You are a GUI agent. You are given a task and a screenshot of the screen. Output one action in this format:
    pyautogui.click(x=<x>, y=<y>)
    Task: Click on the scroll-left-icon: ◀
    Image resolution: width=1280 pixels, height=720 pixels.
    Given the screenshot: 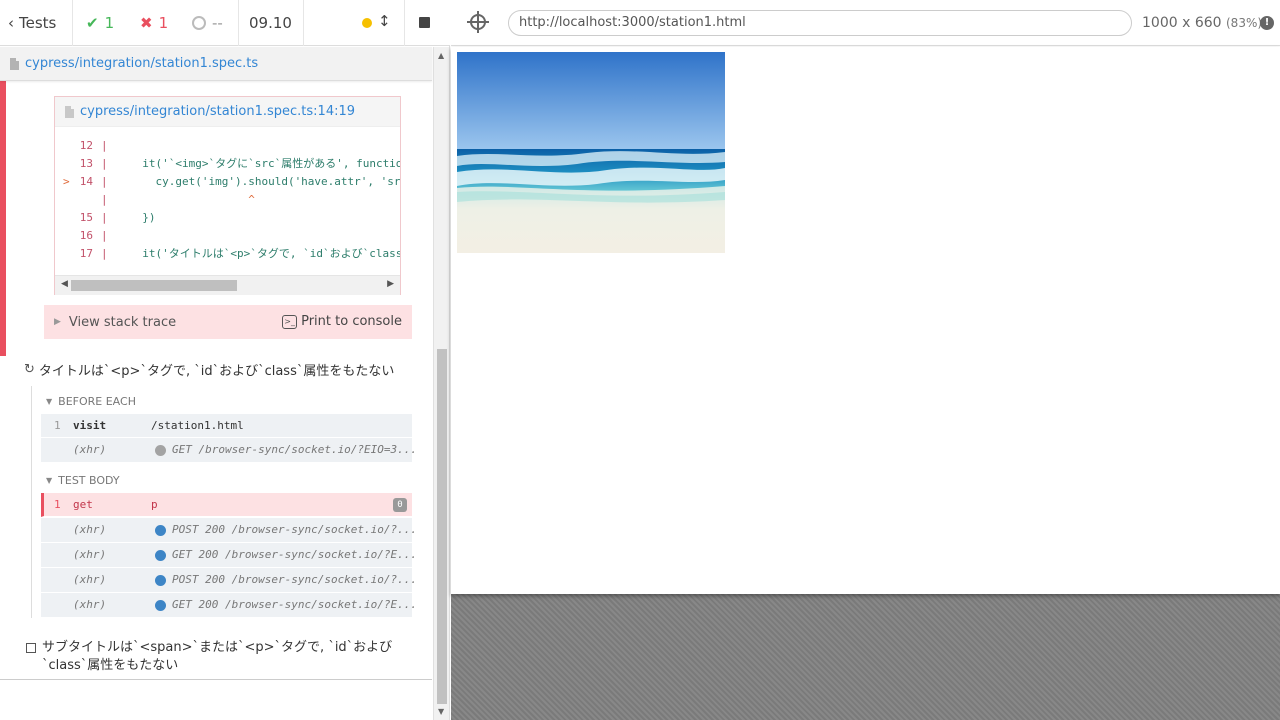 What is the action you would take?
    pyautogui.click(x=64, y=284)
    